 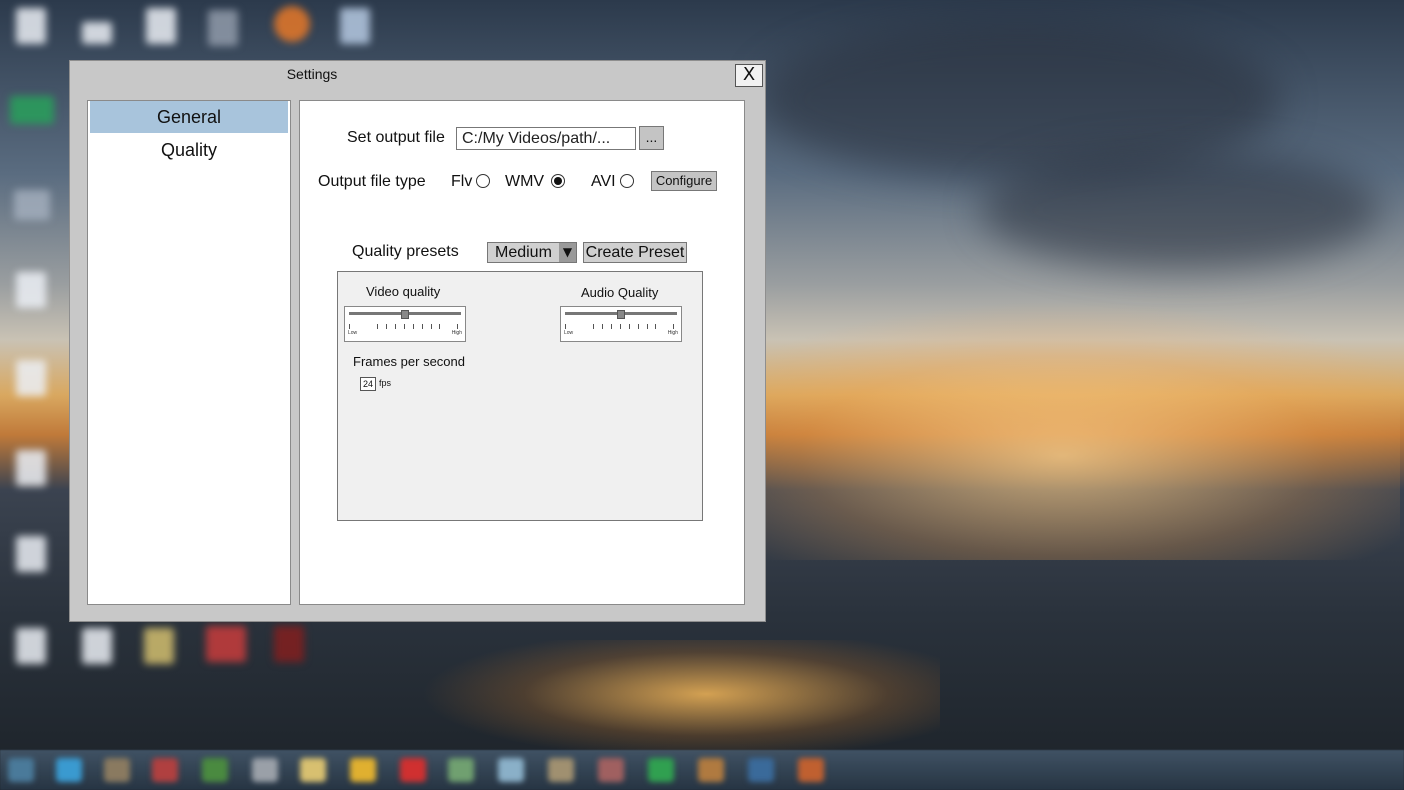 What do you see at coordinates (749, 75) in the screenshot?
I see `close-button: X` at bounding box center [749, 75].